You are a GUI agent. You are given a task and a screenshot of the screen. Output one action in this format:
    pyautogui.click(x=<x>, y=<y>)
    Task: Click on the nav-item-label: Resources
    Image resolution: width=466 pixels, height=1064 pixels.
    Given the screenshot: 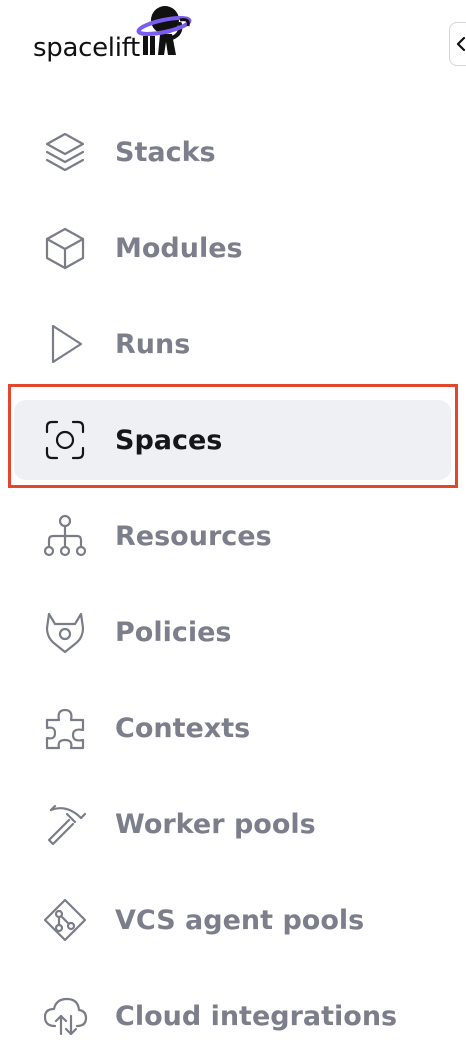 What is the action you would take?
    pyautogui.click(x=193, y=536)
    